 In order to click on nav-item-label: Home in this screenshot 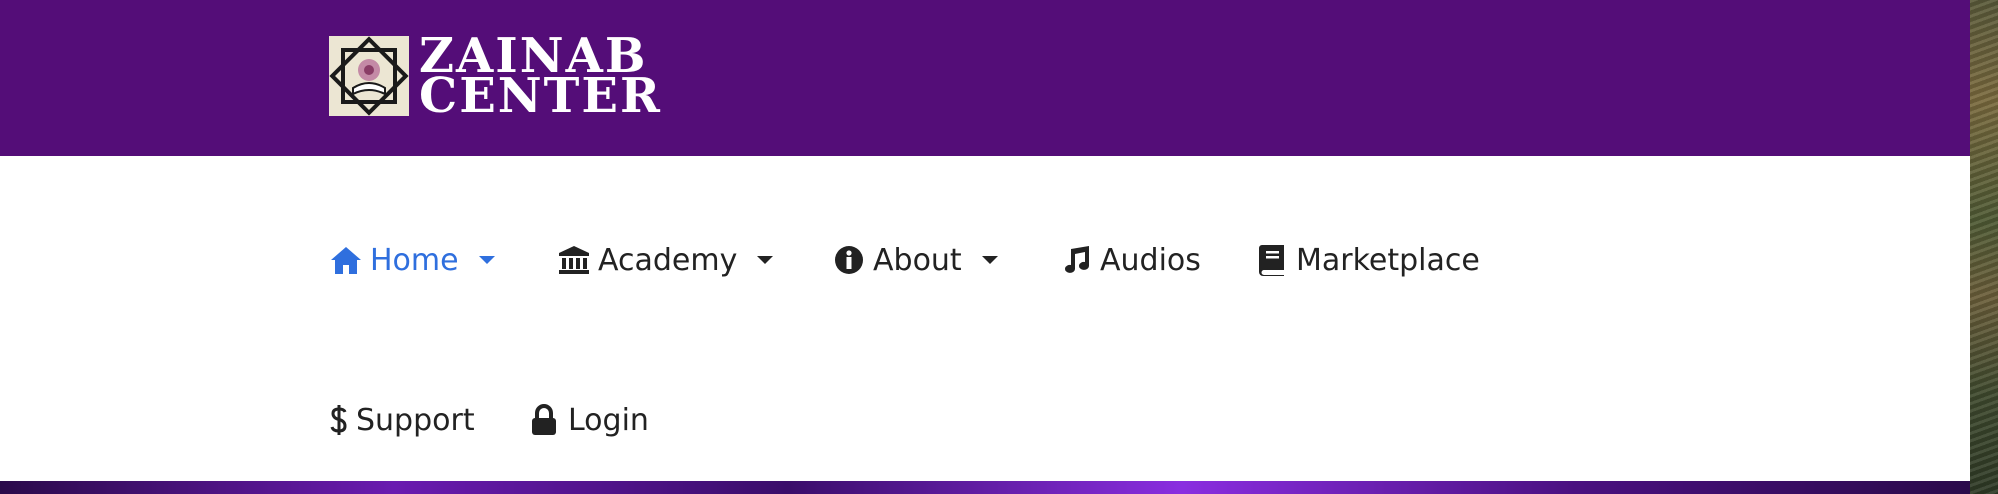, I will do `click(414, 260)`.